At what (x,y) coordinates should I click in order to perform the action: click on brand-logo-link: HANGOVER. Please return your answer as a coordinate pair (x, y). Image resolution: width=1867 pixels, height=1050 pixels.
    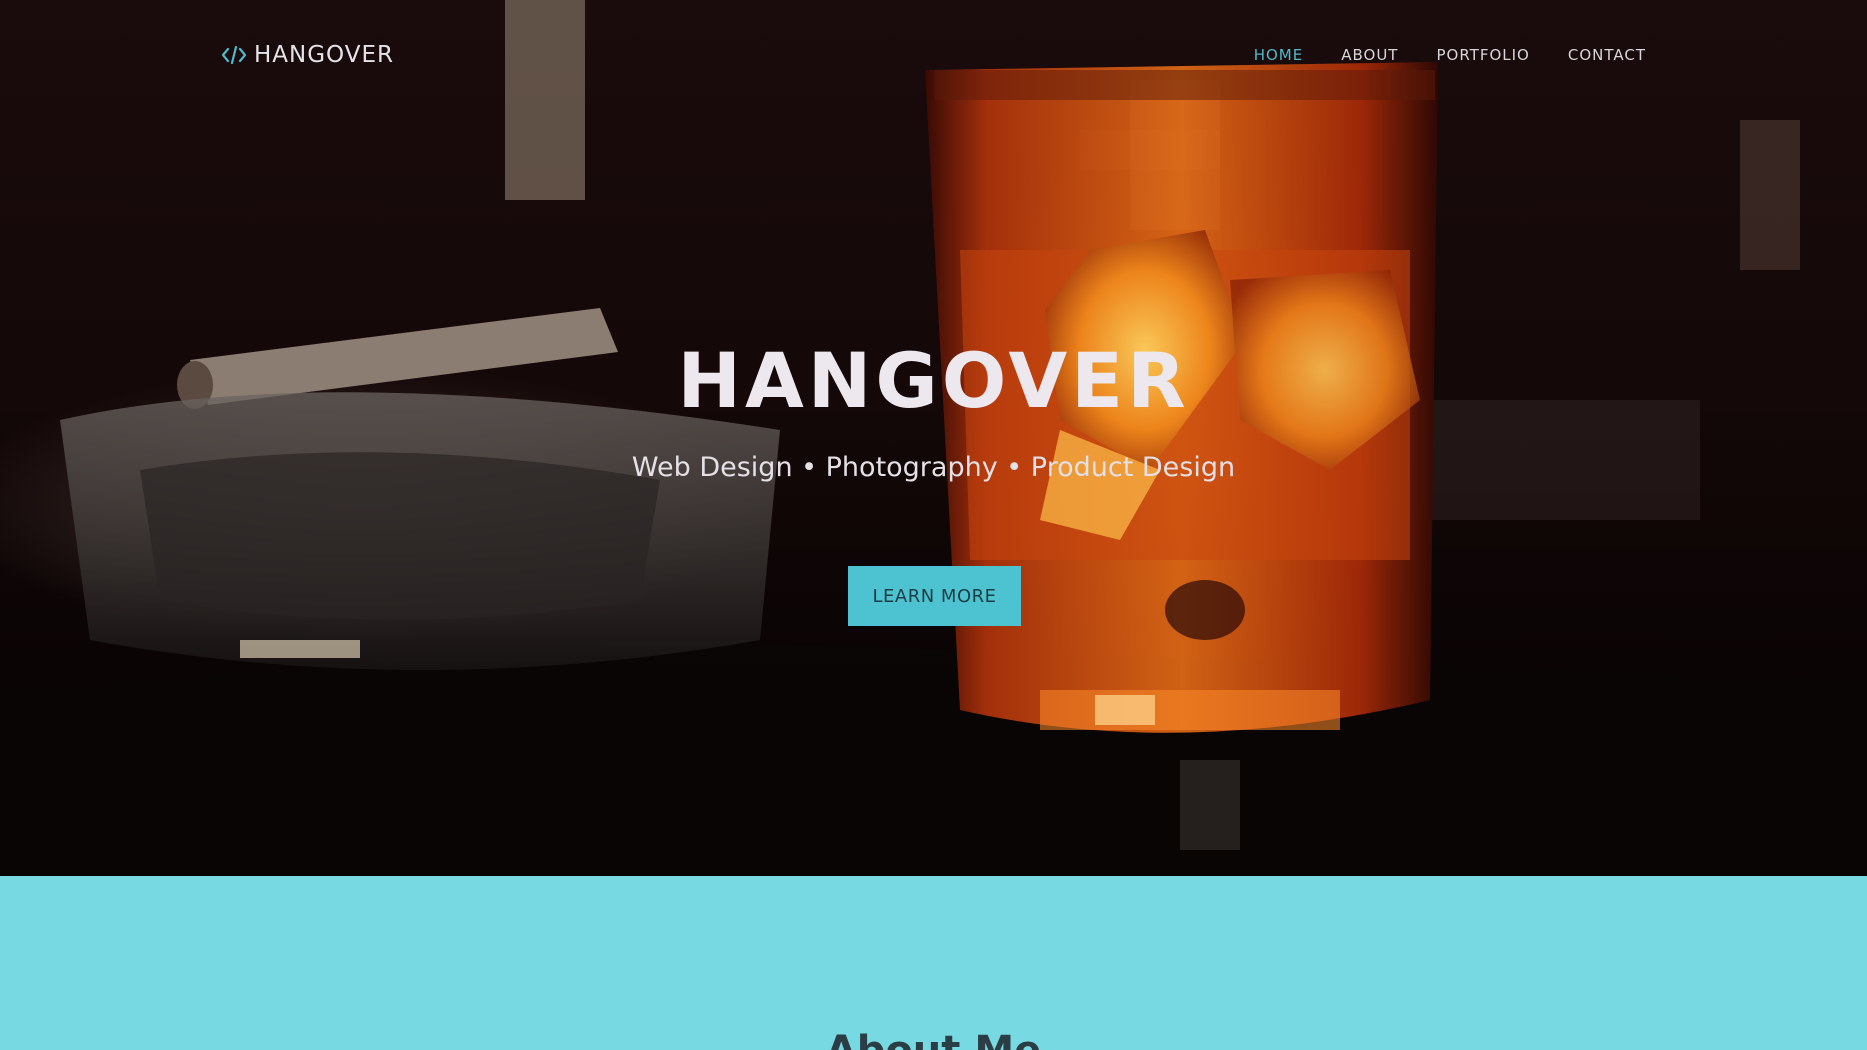
    Looking at the image, I should click on (308, 55).